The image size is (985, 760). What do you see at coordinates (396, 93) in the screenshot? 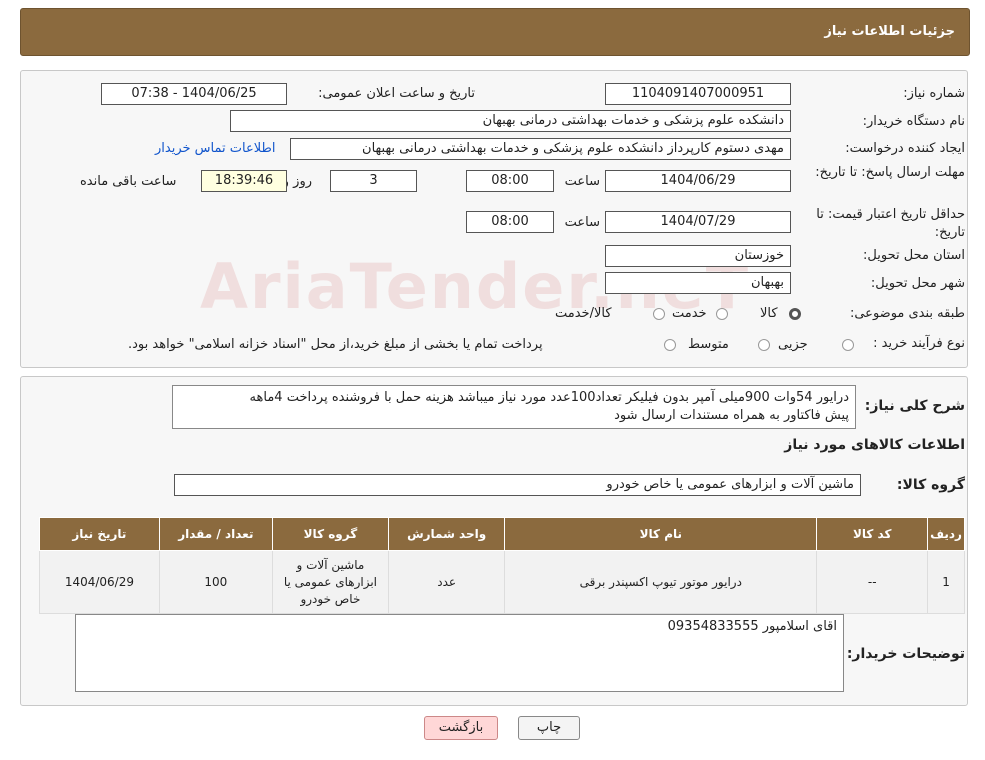
I see `announce-datetime-label: تاریخ و ساعت اعلان عمومی:` at bounding box center [396, 93].